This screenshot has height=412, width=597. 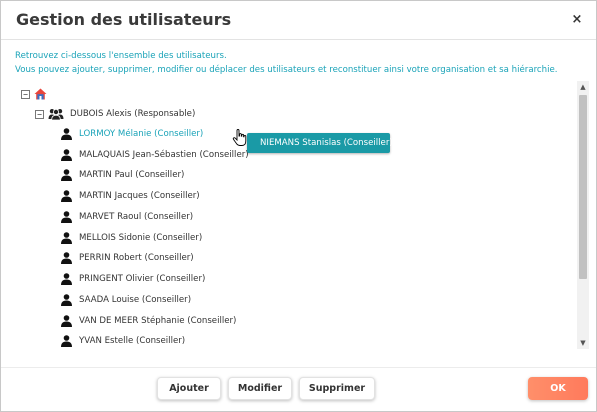 I want to click on tree-user-item: PRINGENT Olivier (Conseiller), so click(x=133, y=279).